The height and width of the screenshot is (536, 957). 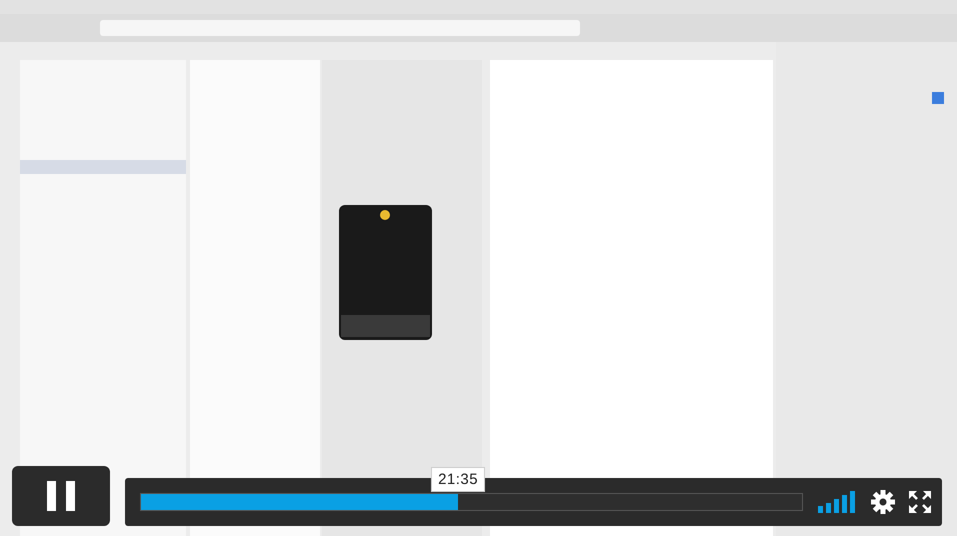 I want to click on pause-icon, so click(x=61, y=496).